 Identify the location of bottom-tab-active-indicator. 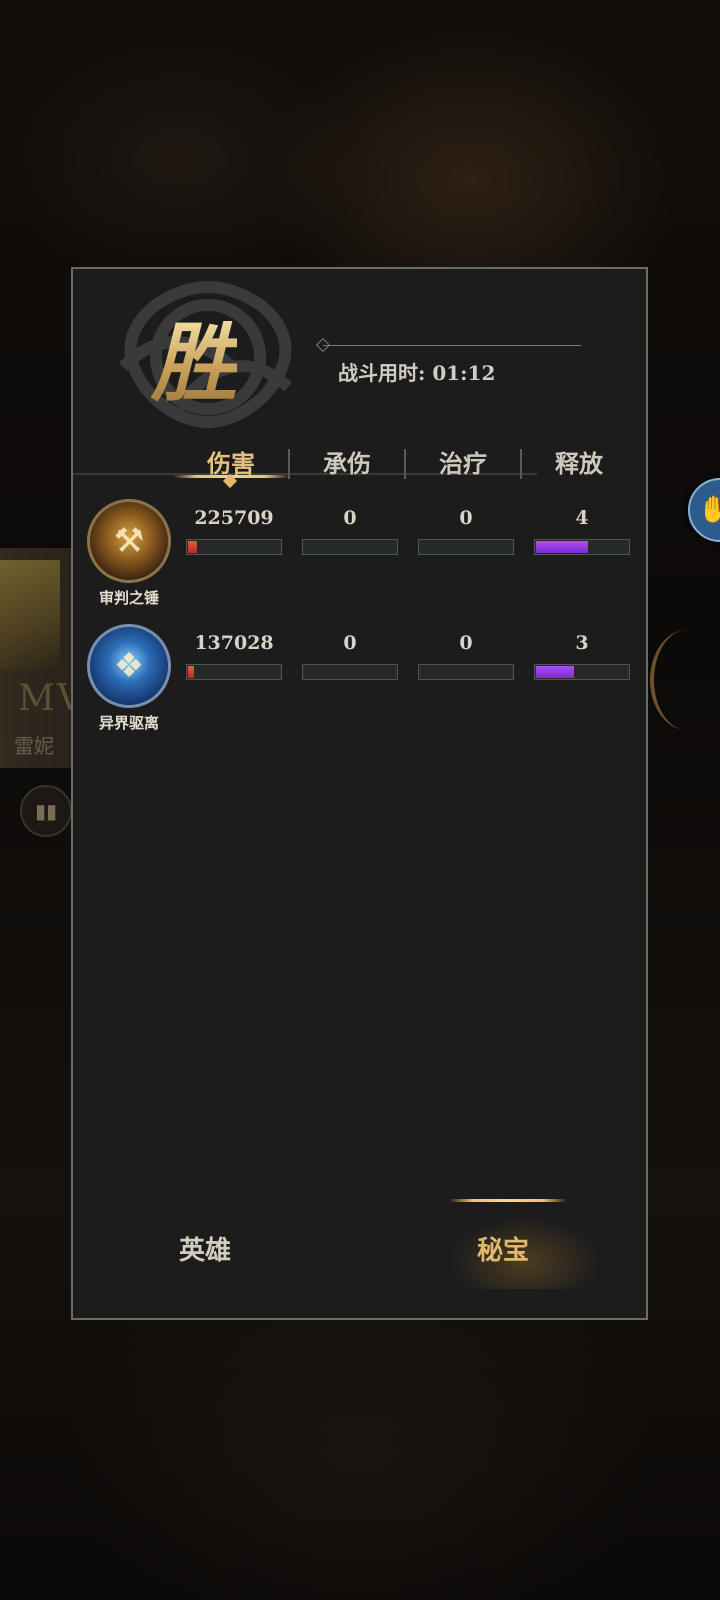
(508, 1200).